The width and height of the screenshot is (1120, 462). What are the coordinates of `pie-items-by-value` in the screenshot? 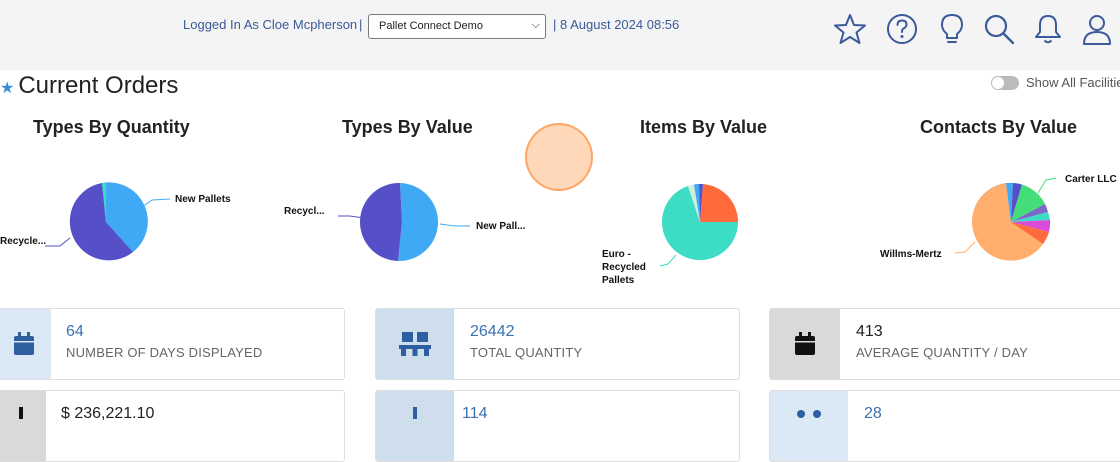 It's located at (699, 225).